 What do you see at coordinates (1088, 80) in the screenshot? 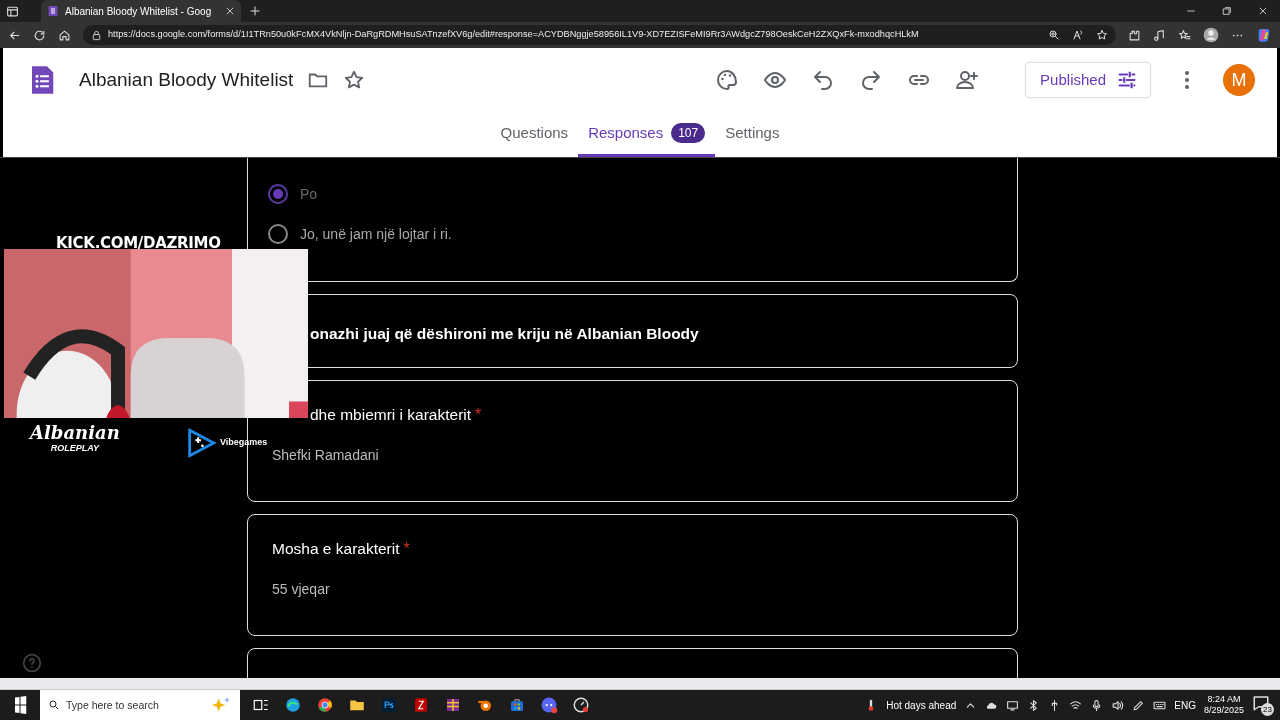
I see `publish-button: Published` at bounding box center [1088, 80].